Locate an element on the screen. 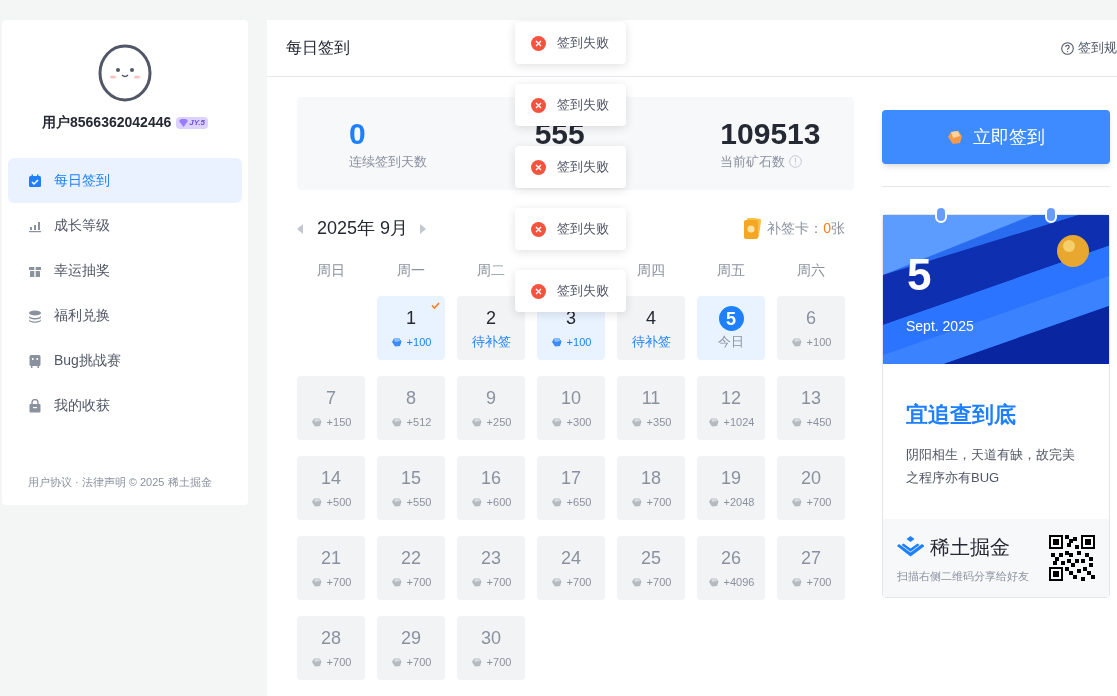 The image size is (1117, 696). reward-label: +4096 is located at coordinates (739, 582).